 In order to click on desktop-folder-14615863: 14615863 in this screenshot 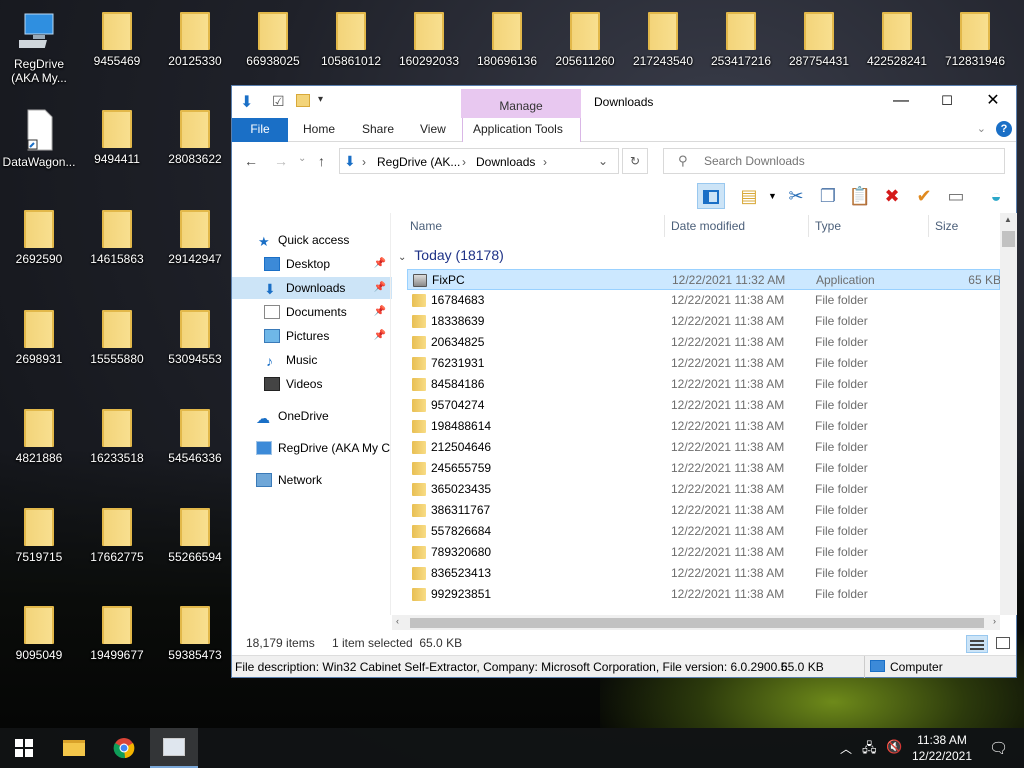, I will do `click(117, 238)`.